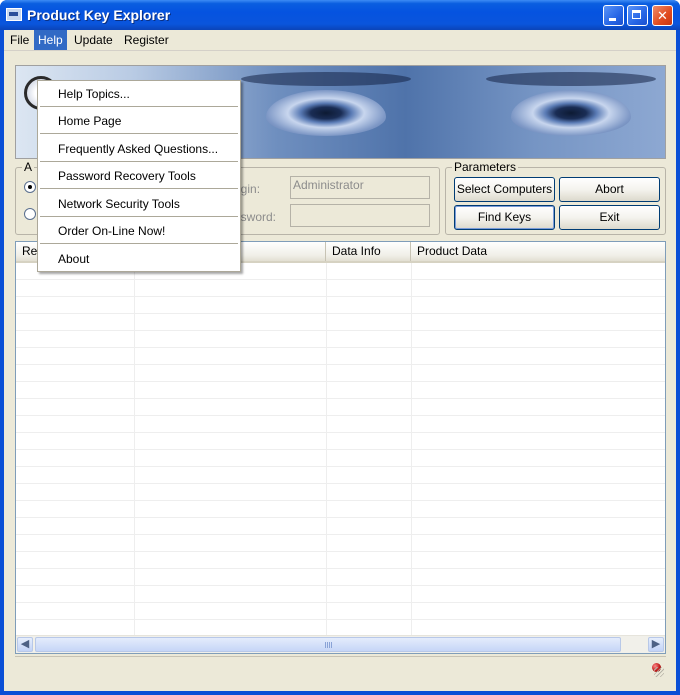 This screenshot has width=680, height=695. I want to click on select-computers-button: Select Computers, so click(504, 189).